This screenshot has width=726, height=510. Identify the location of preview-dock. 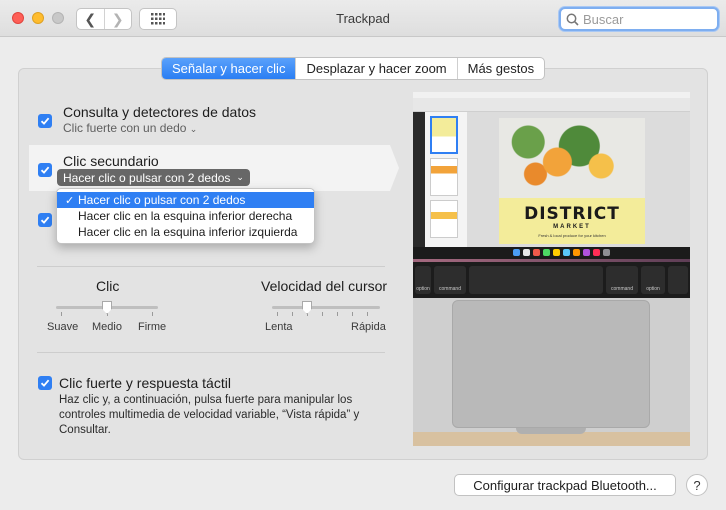
(551, 253).